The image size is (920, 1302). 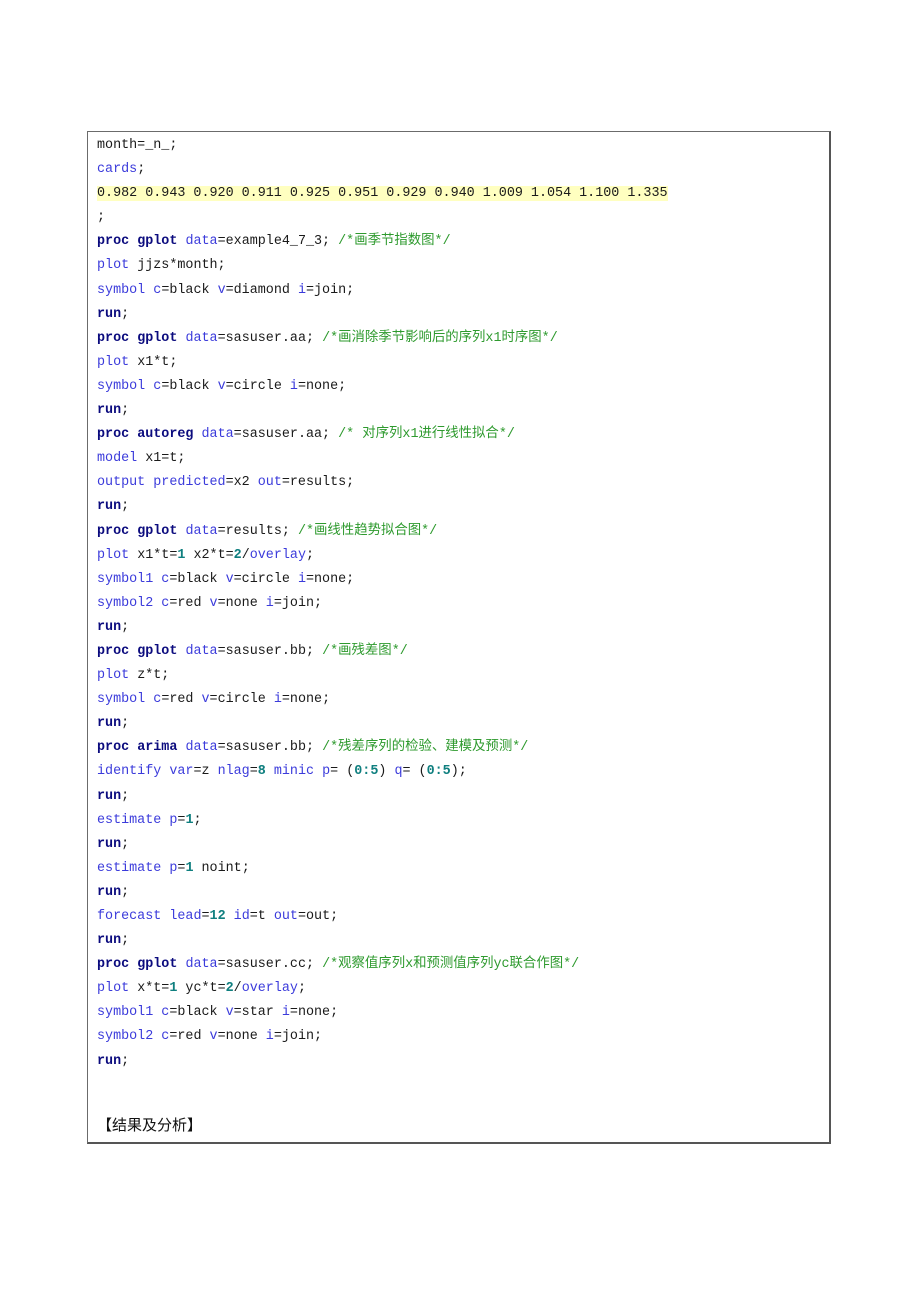 I want to click on code-line: estimate p=1;, so click(x=149, y=820).